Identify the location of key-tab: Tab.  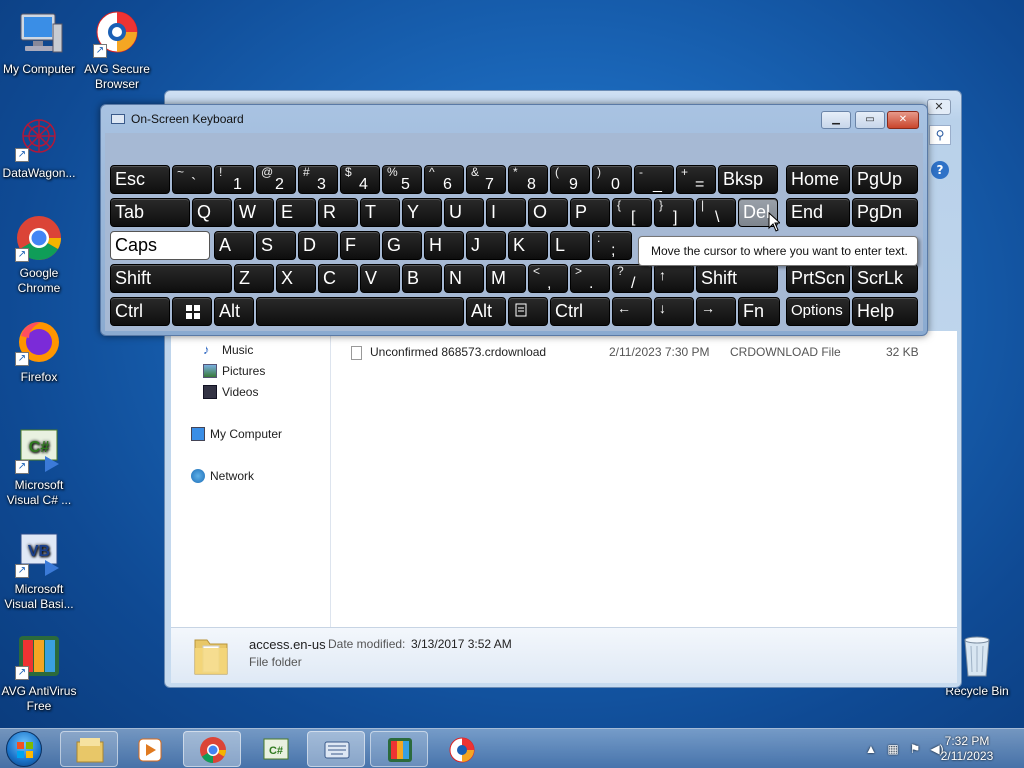
(150, 212).